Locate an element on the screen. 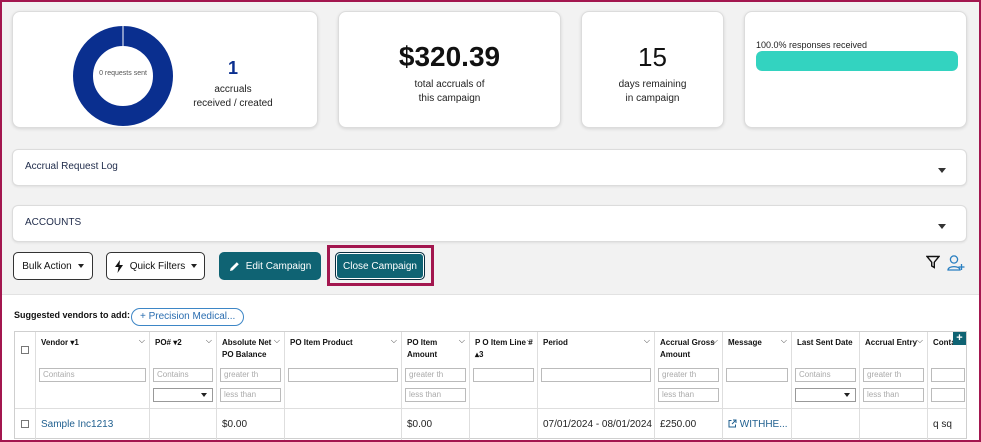 This screenshot has width=981, height=442. select-all-checkbox is located at coordinates (25, 350).